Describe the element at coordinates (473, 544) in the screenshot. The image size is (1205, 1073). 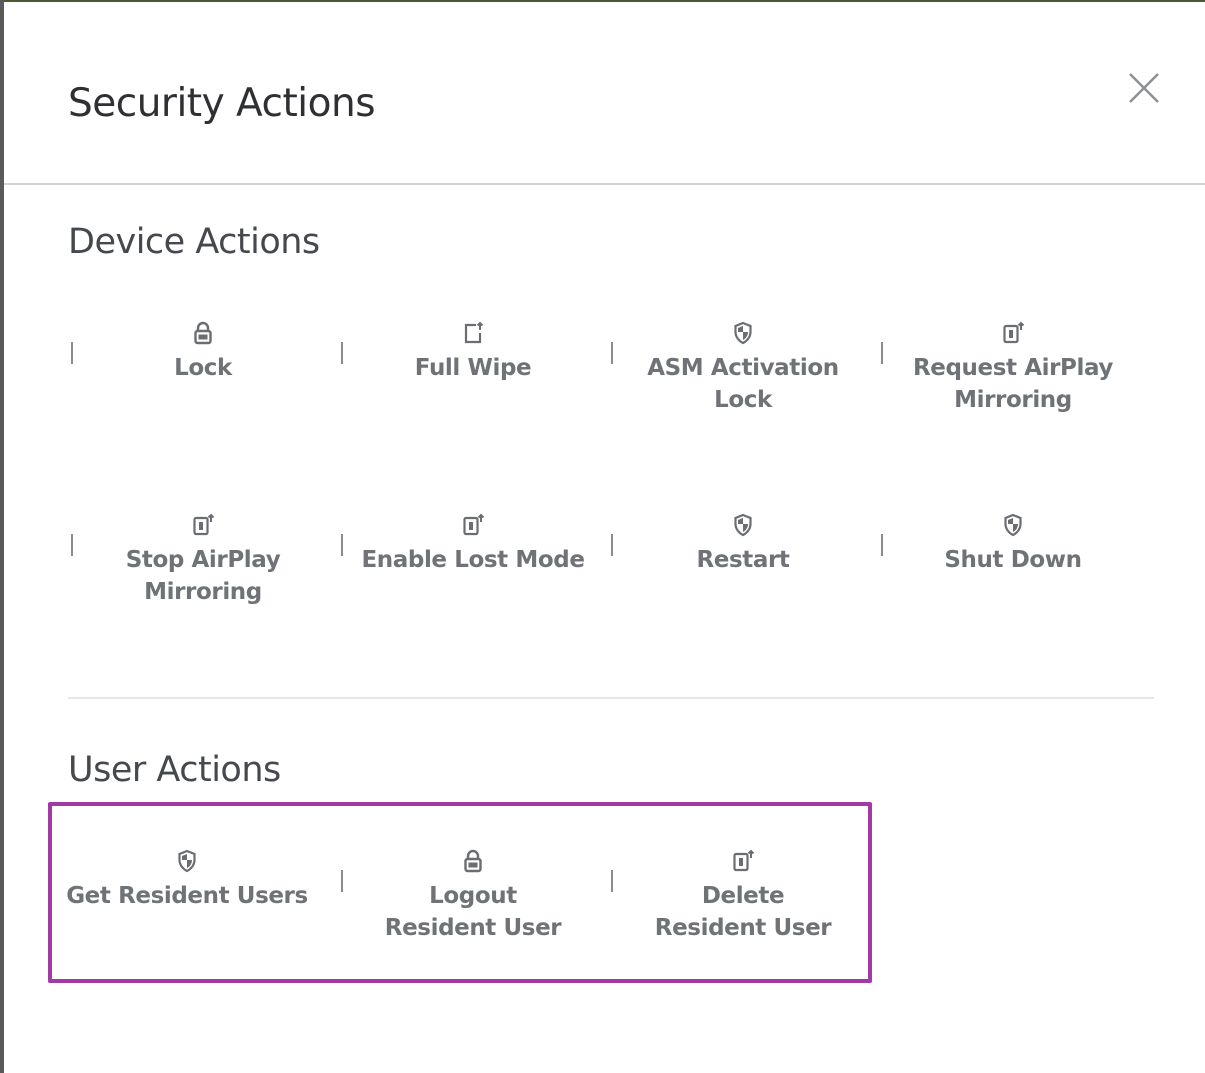
I see `enable-lost-mode-action: Enable Lost Mode` at that location.